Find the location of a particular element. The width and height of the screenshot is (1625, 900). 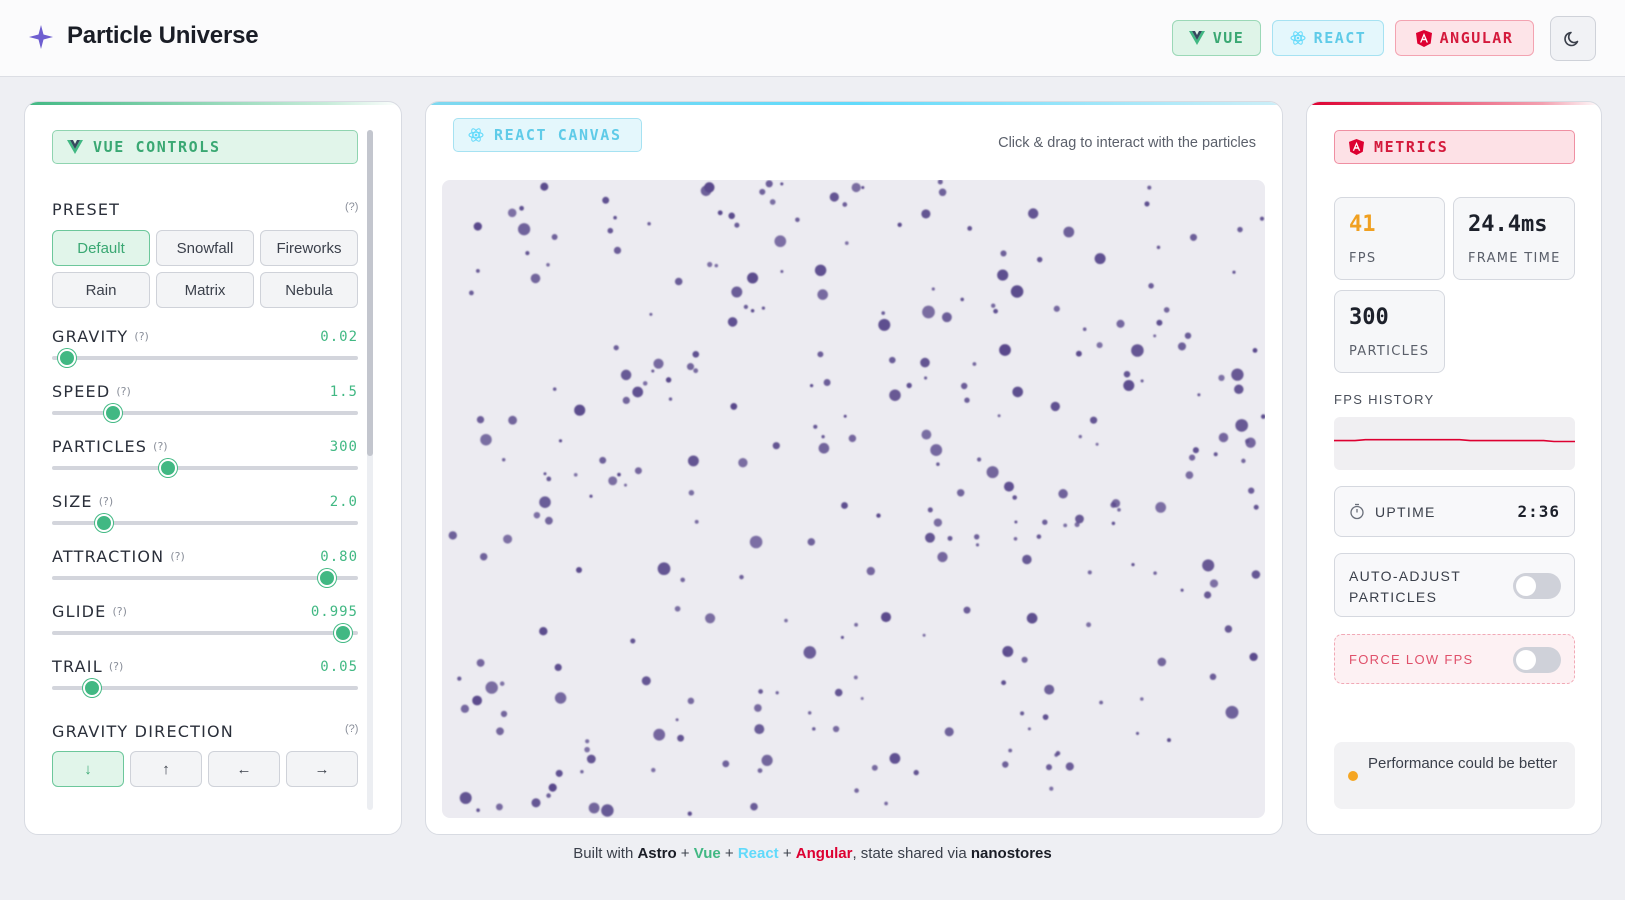

vue-badge-label: VUE is located at coordinates (1228, 38).